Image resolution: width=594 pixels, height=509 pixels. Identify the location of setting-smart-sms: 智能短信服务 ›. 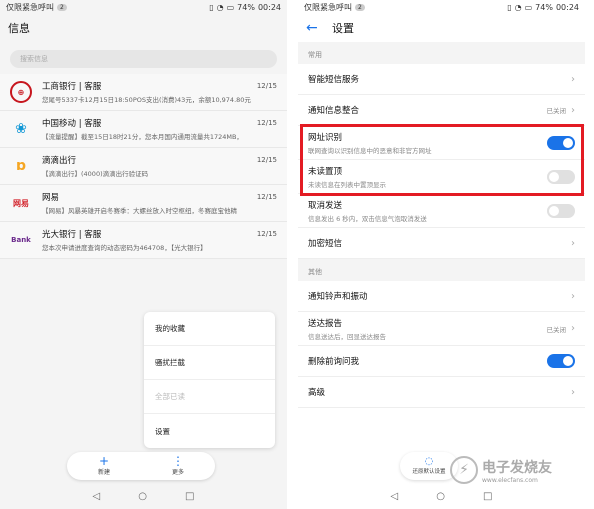
(441, 79).